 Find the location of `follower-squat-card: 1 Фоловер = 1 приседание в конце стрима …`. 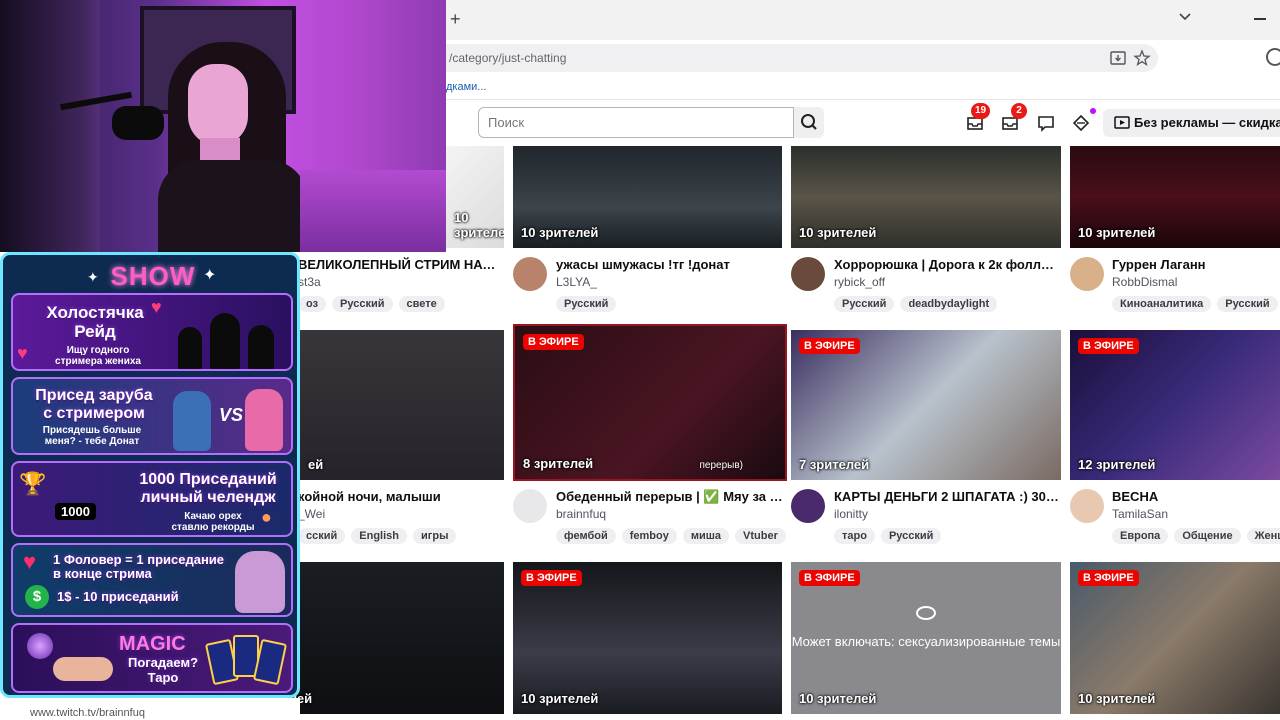

follower-squat-card: 1 Фоловер = 1 приседание в конце стрима … is located at coordinates (152, 580).